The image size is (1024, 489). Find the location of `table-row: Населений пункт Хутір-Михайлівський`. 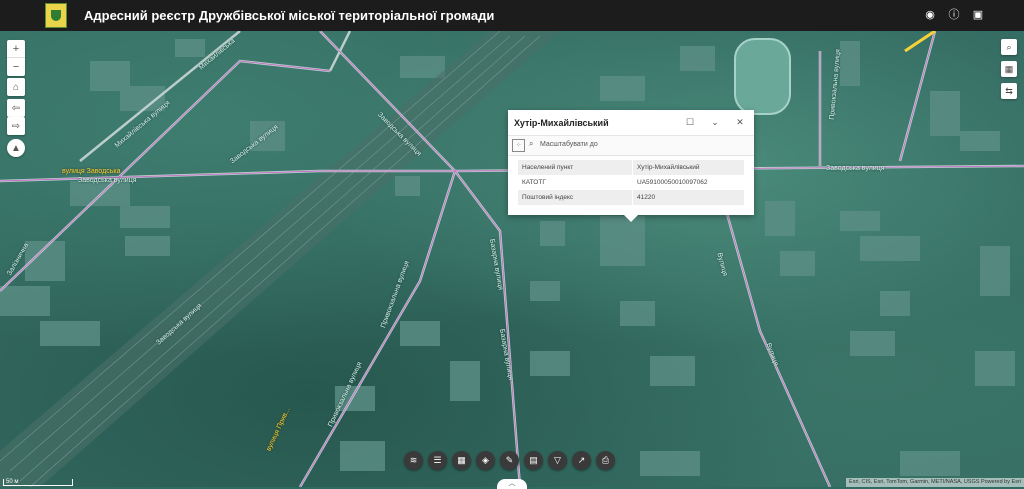

table-row: Населений пункт Хутір-Михайлівський is located at coordinates (631, 167).